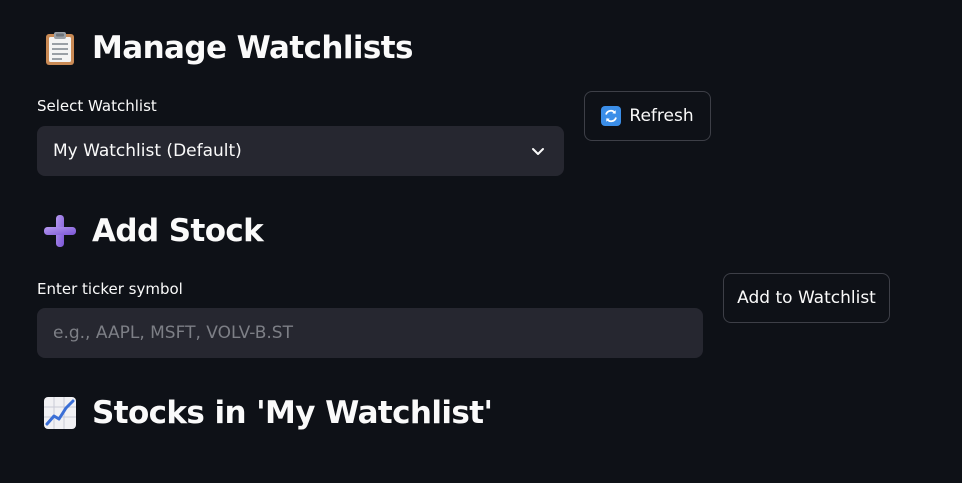 This screenshot has width=962, height=483. What do you see at coordinates (611, 116) in the screenshot?
I see `refresh-icon` at bounding box center [611, 116].